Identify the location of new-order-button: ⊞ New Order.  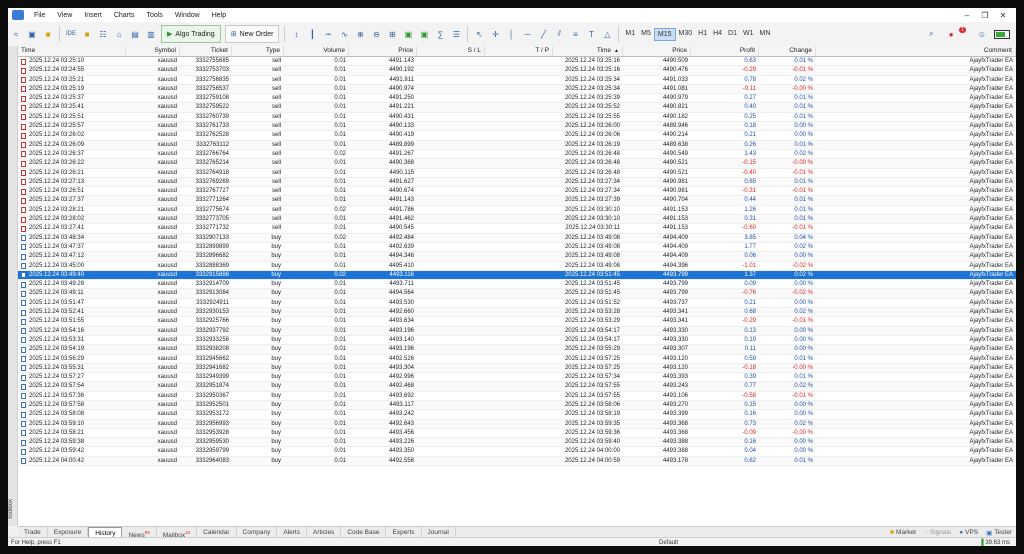
(252, 34).